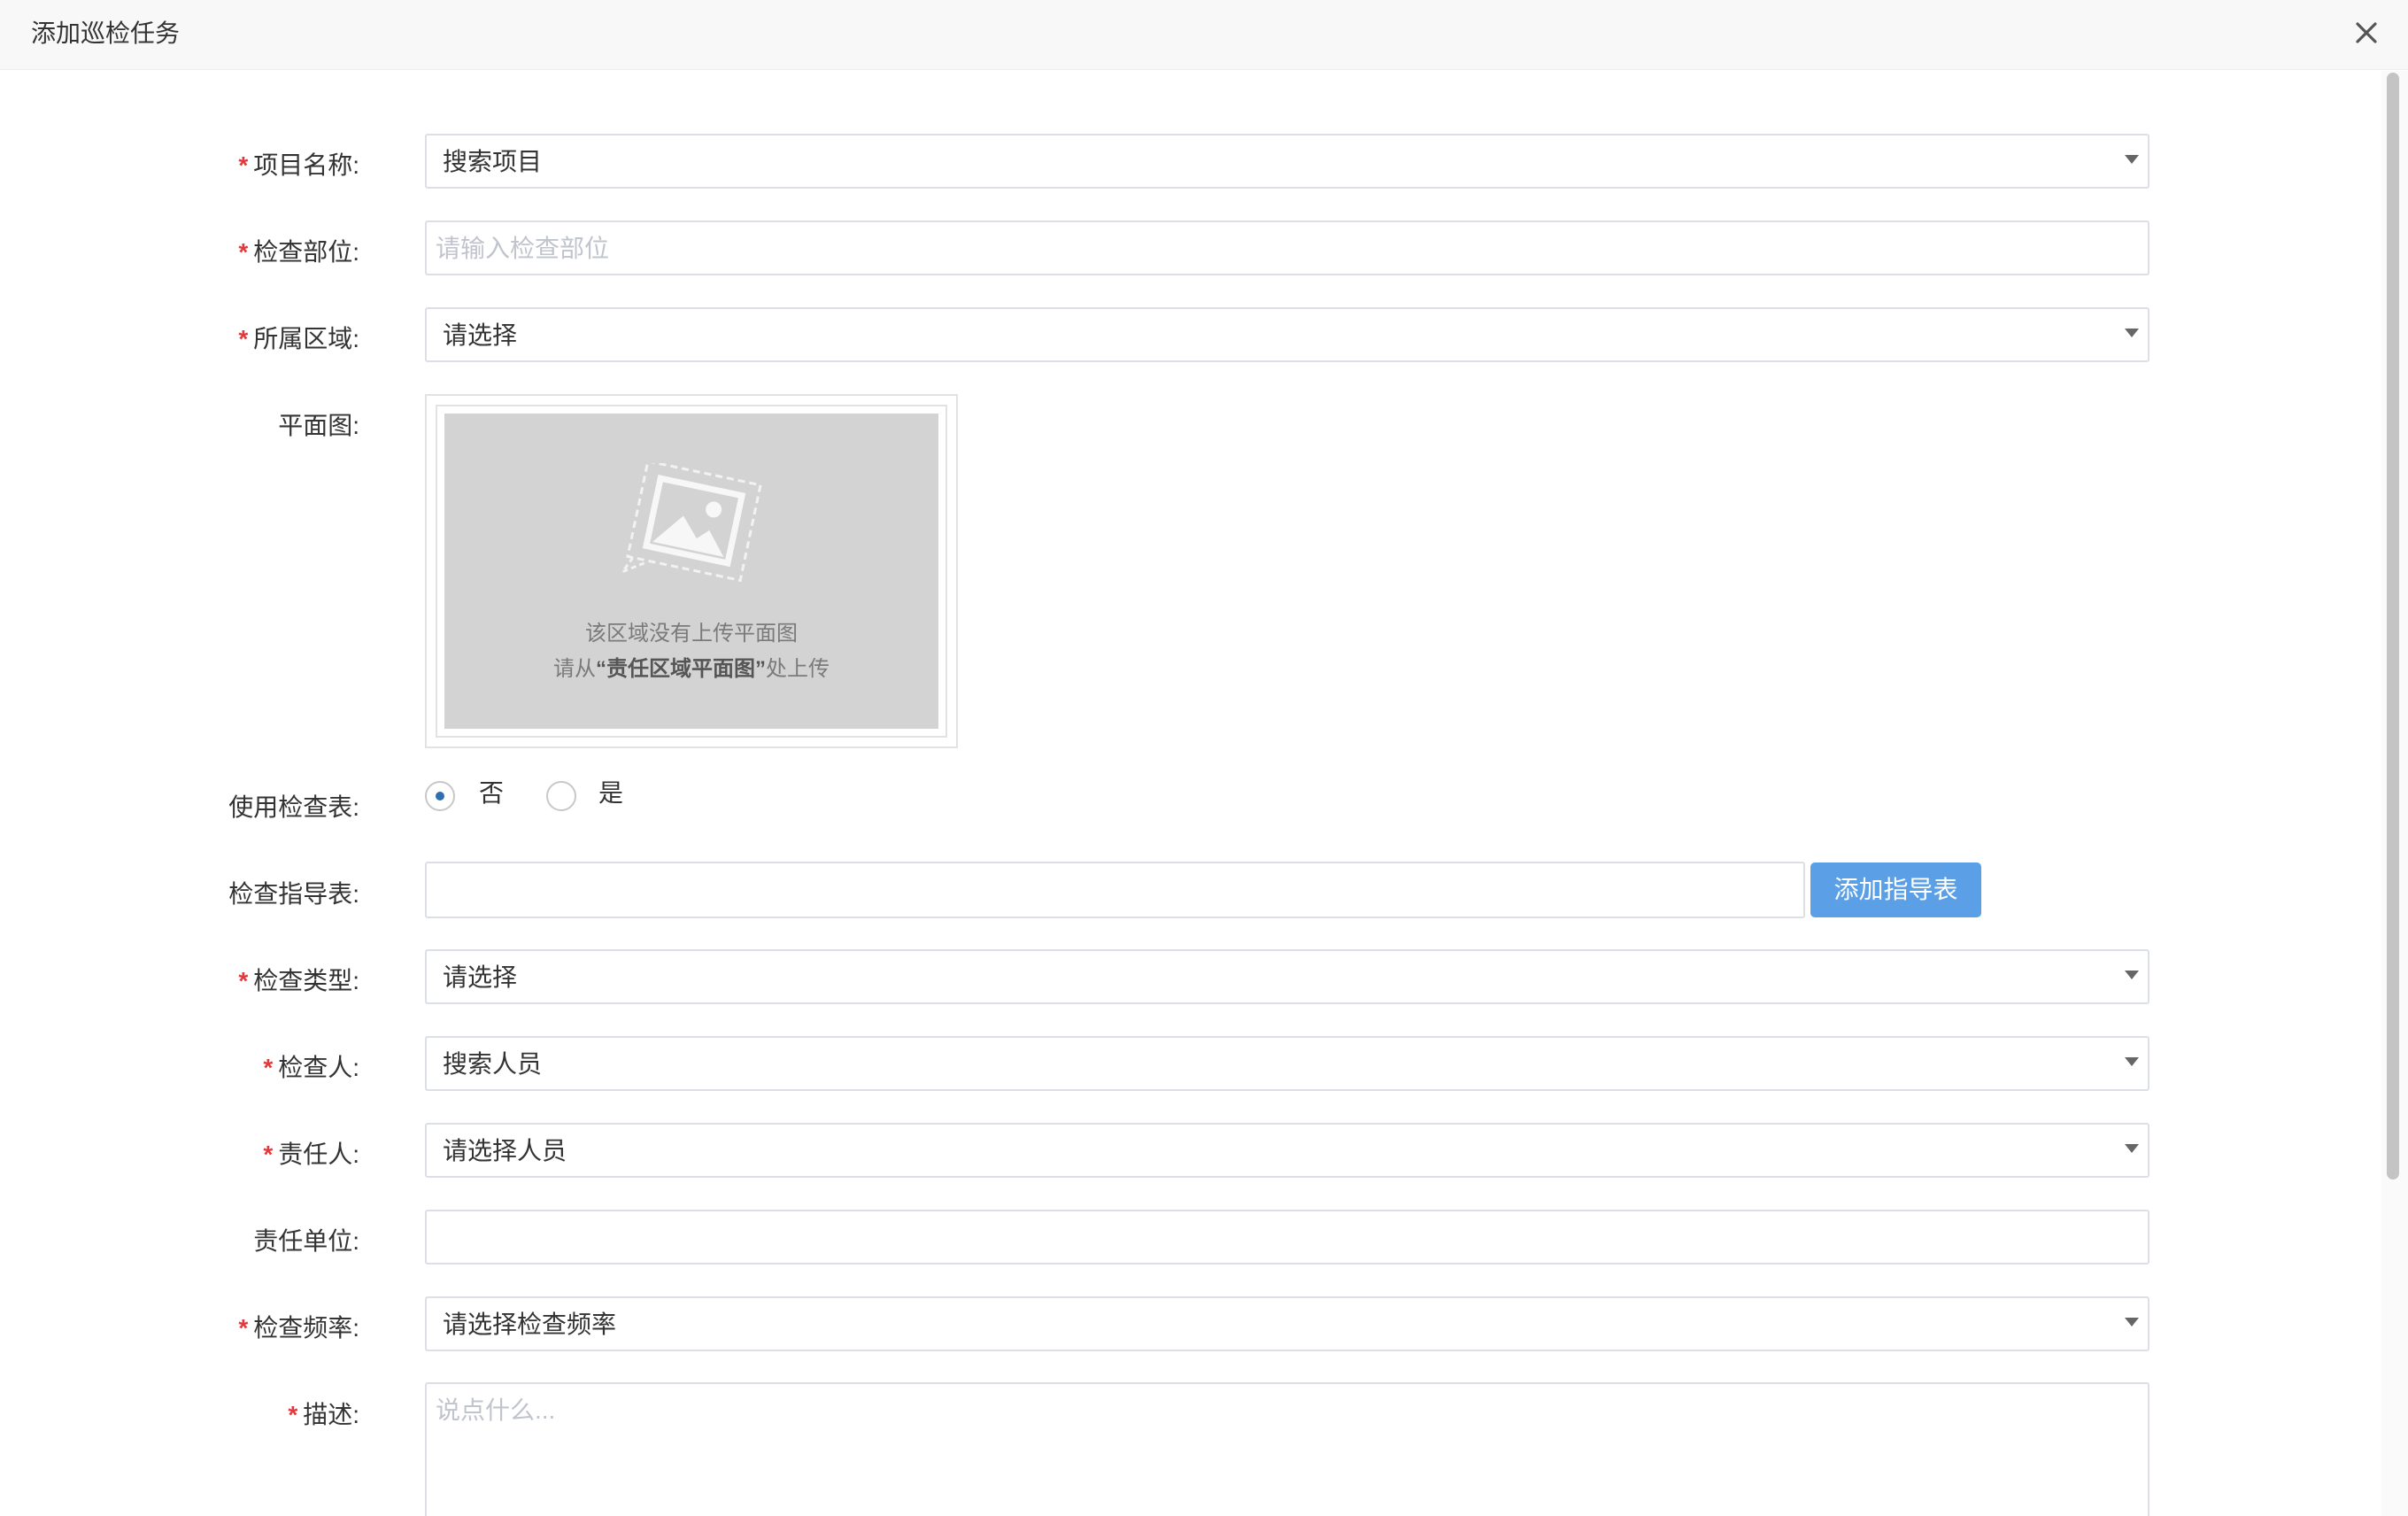 The height and width of the screenshot is (1516, 2408). What do you see at coordinates (293, 807) in the screenshot?
I see `use-checklist-label: 使用检查表:` at bounding box center [293, 807].